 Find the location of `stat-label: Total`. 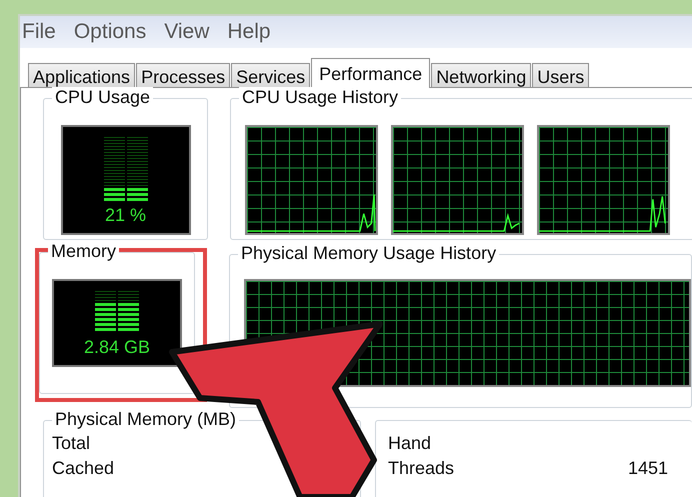

stat-label: Total is located at coordinates (71, 444).